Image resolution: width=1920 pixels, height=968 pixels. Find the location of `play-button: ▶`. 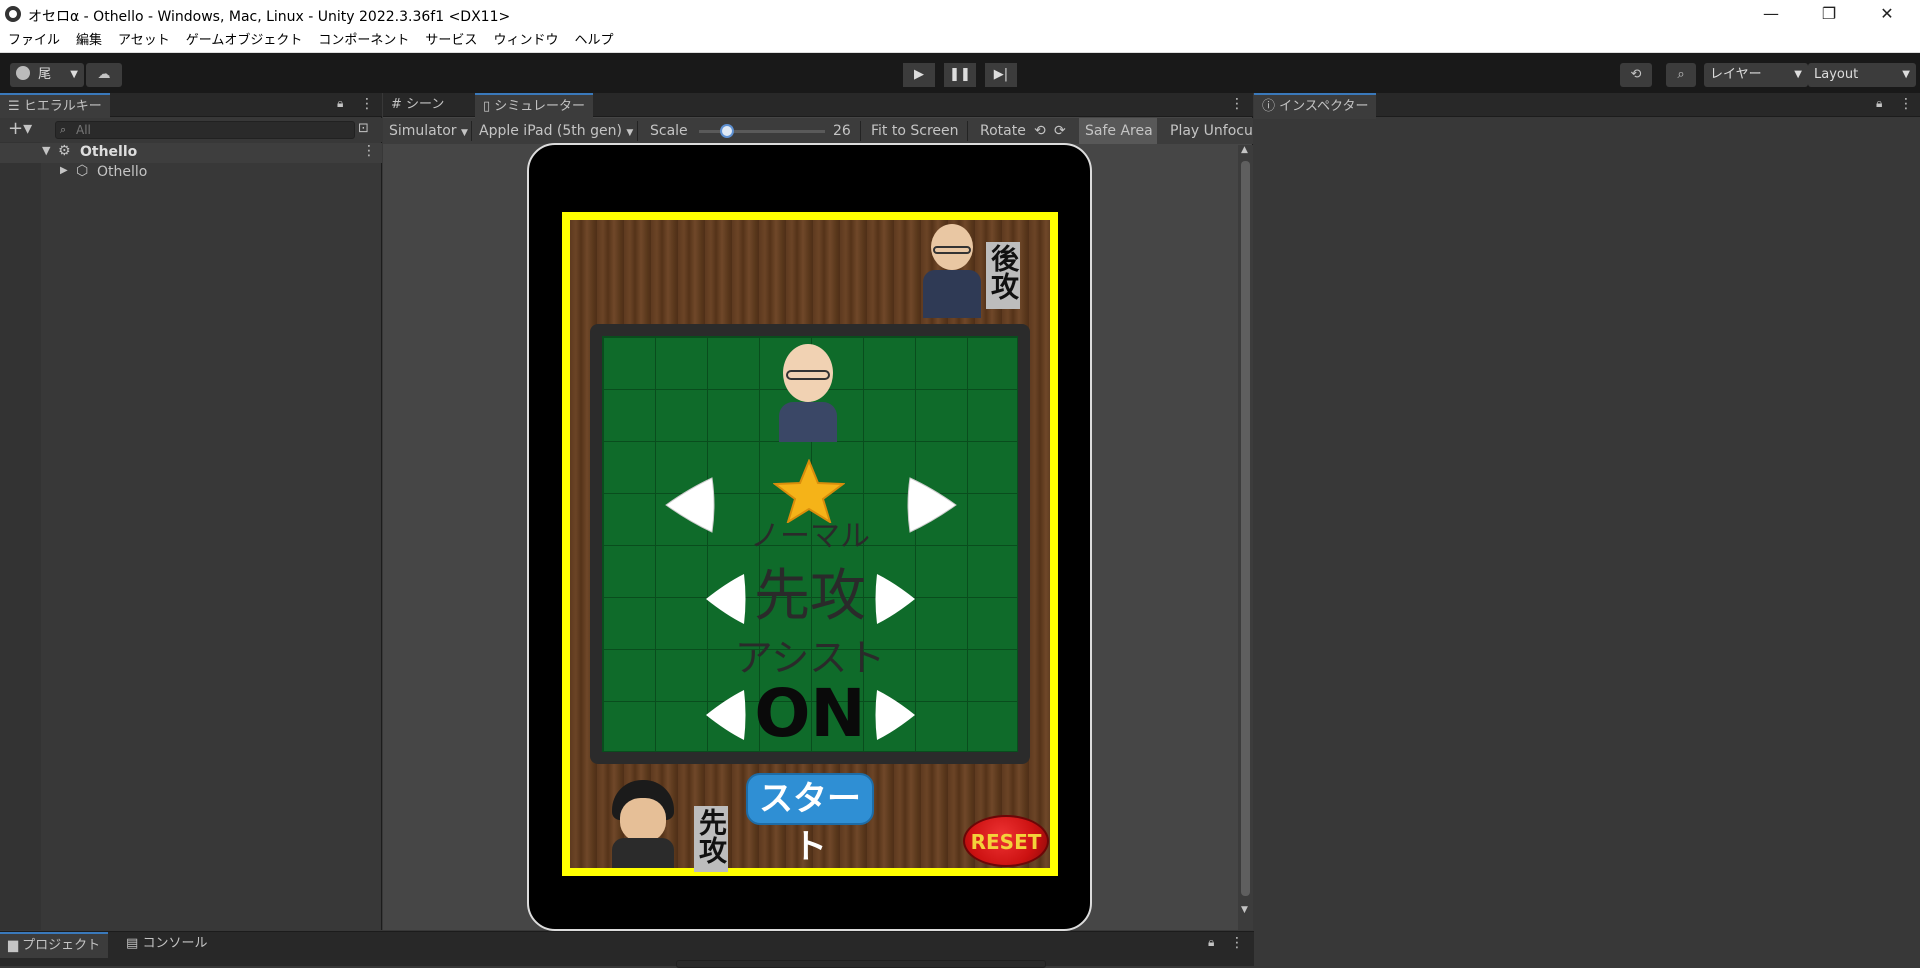

play-button: ▶ is located at coordinates (919, 75).